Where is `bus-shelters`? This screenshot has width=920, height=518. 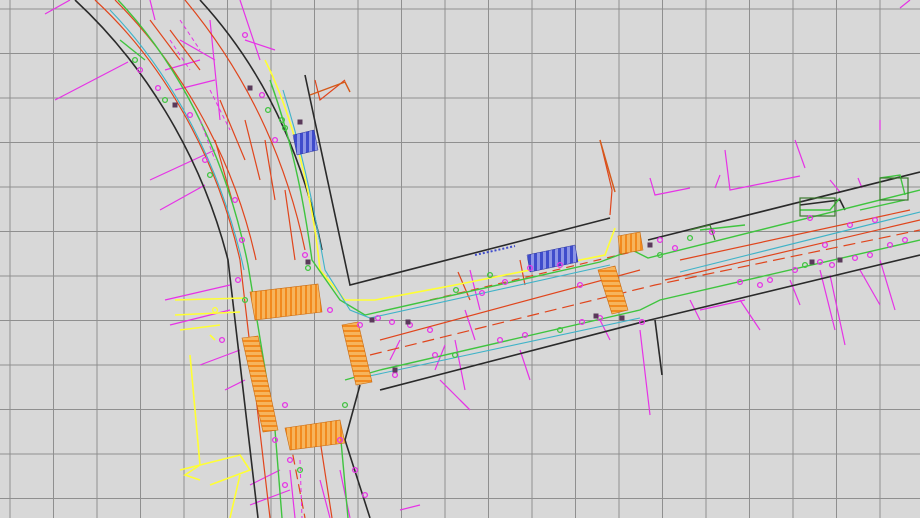 bus-shelters is located at coordinates (435, 201).